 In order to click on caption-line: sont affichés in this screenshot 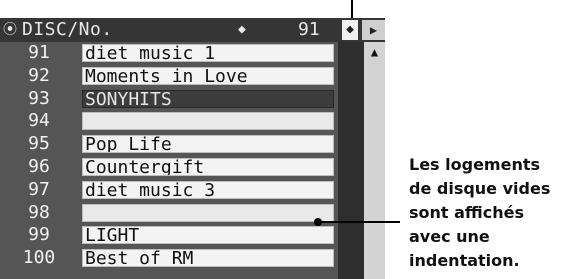, I will do `click(467, 212)`.